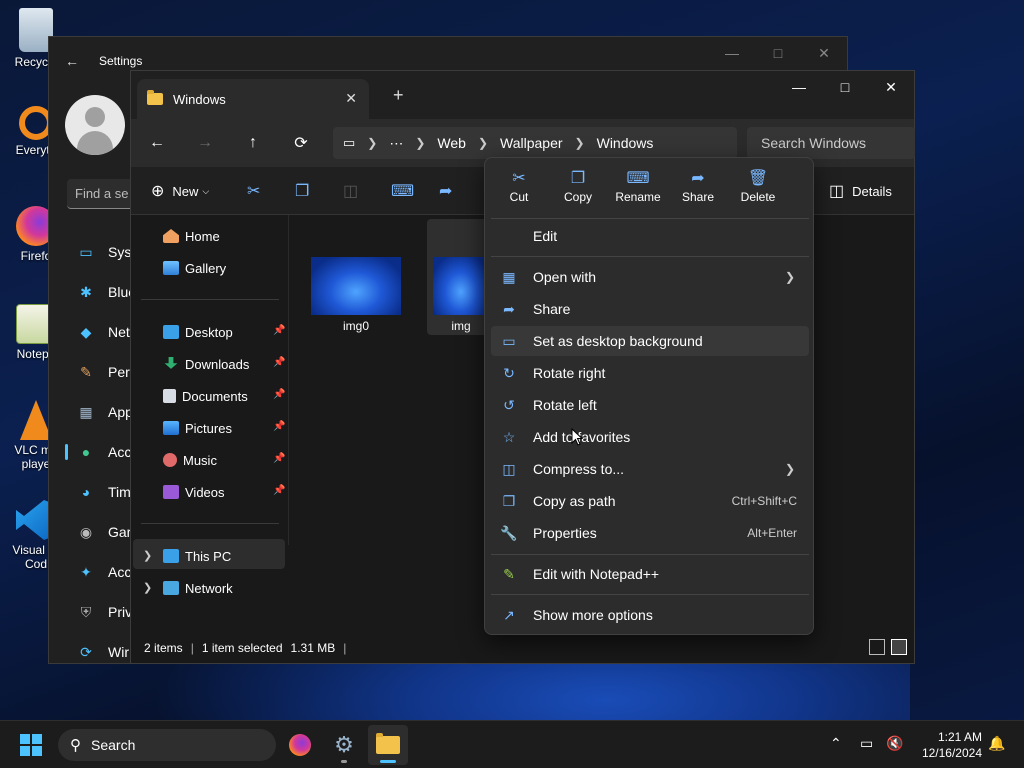  I want to click on rotate-right-icon: ↻, so click(509, 372).